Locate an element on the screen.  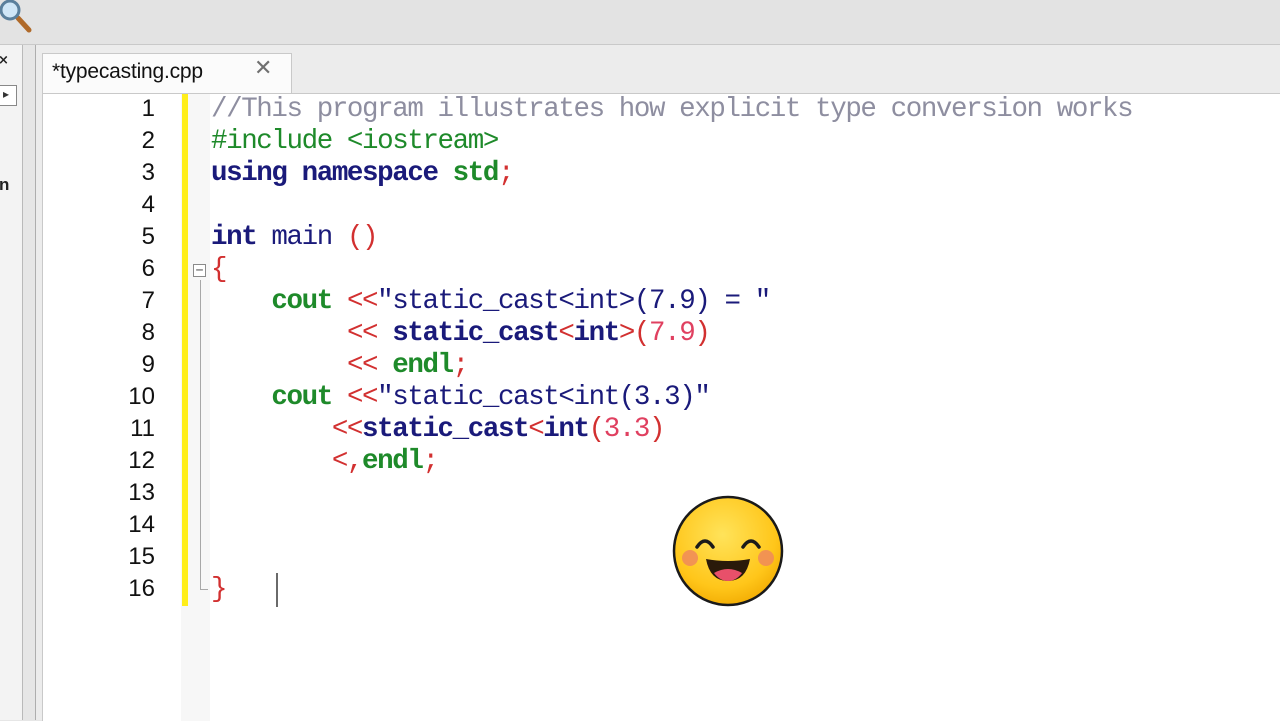
tab-typecasting-cpp: *typecasting.cpp ✕ is located at coordinates (167, 73).